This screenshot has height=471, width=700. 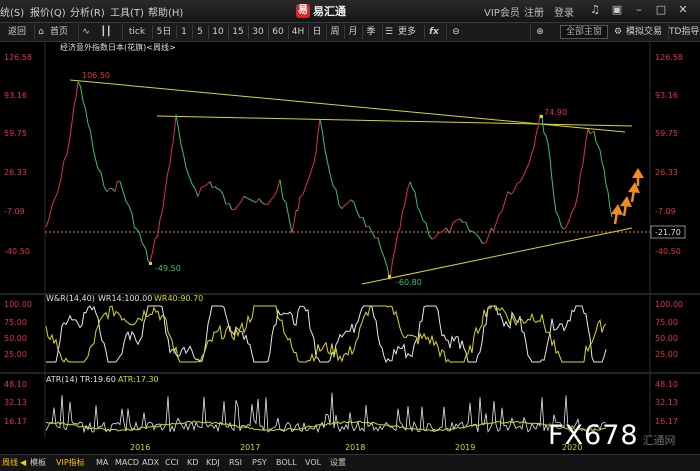 I want to click on zoom-out-icon: ⊖, so click(x=455, y=32).